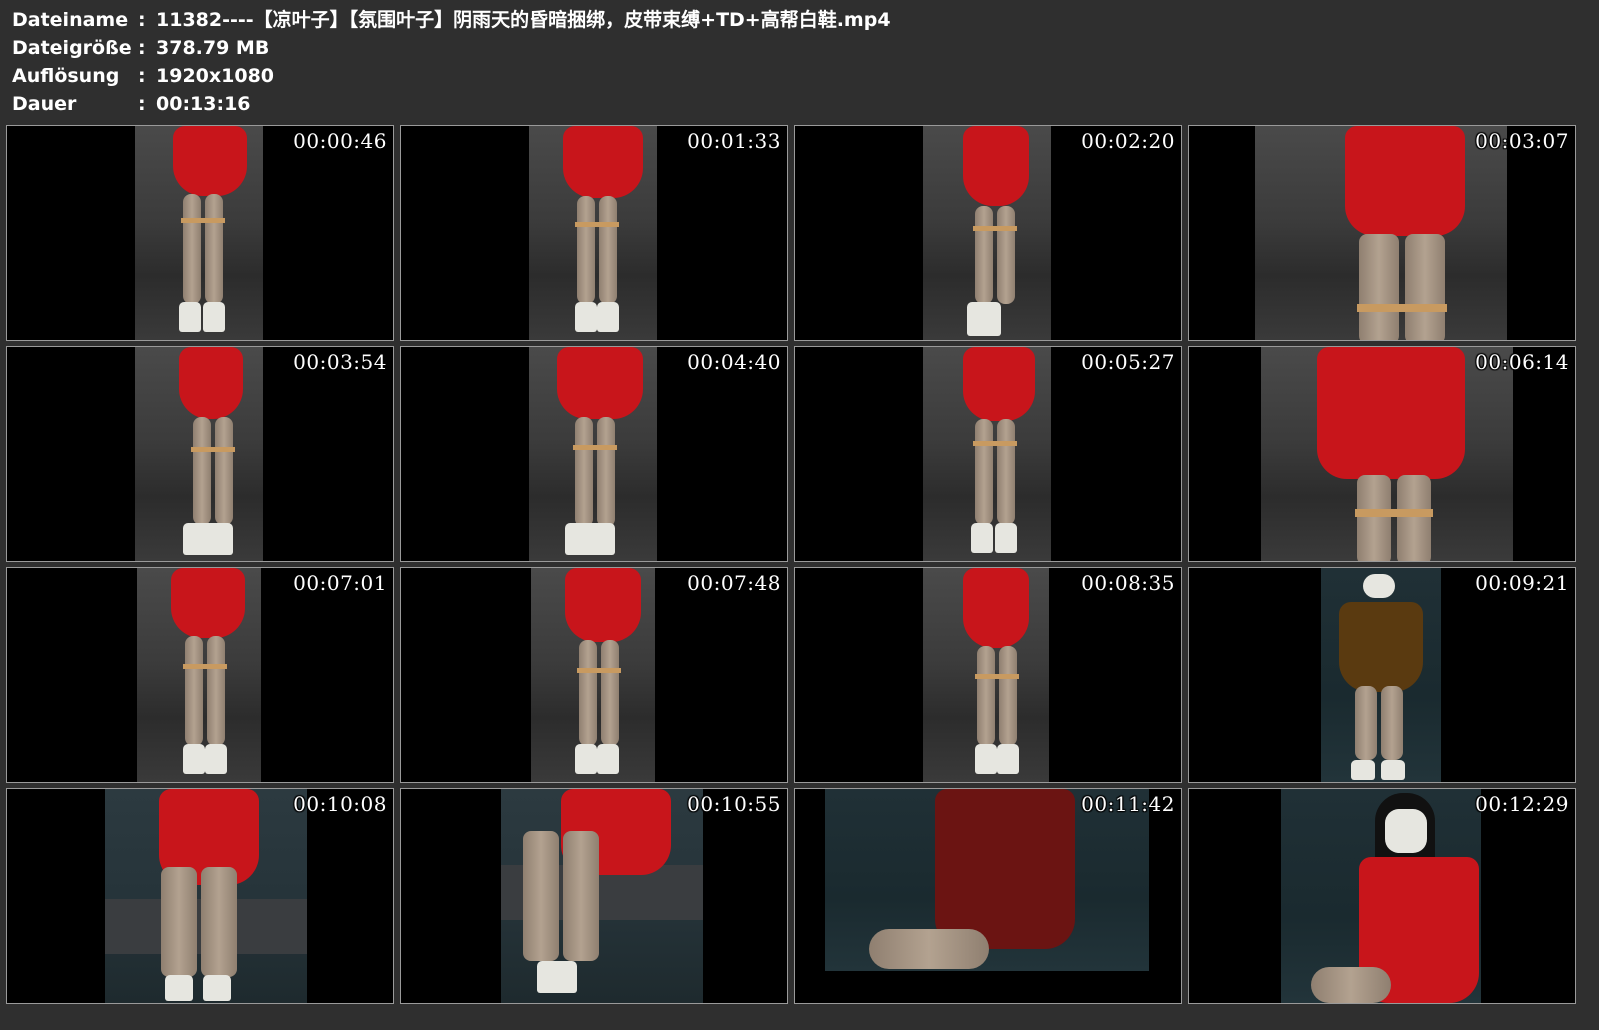 The width and height of the screenshot is (1599, 1030). What do you see at coordinates (340, 804) in the screenshot?
I see `thumbnail-timestamp: 00:10:08` at bounding box center [340, 804].